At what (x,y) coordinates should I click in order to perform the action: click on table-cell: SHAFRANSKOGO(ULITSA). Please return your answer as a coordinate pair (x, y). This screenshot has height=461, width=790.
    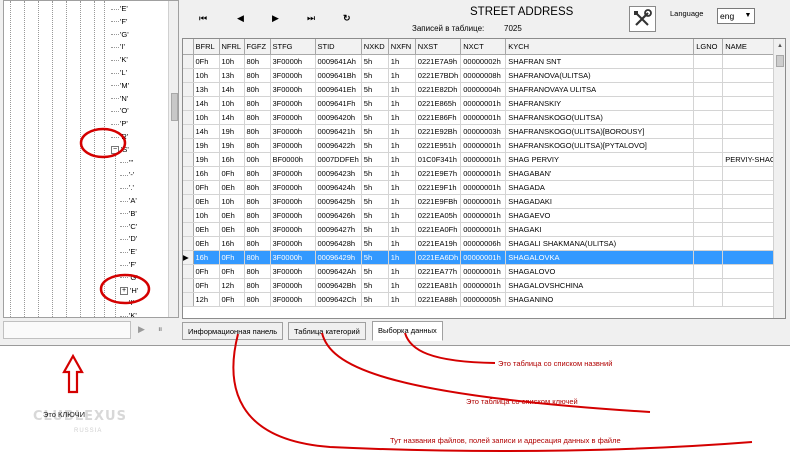
    Looking at the image, I should click on (600, 117).